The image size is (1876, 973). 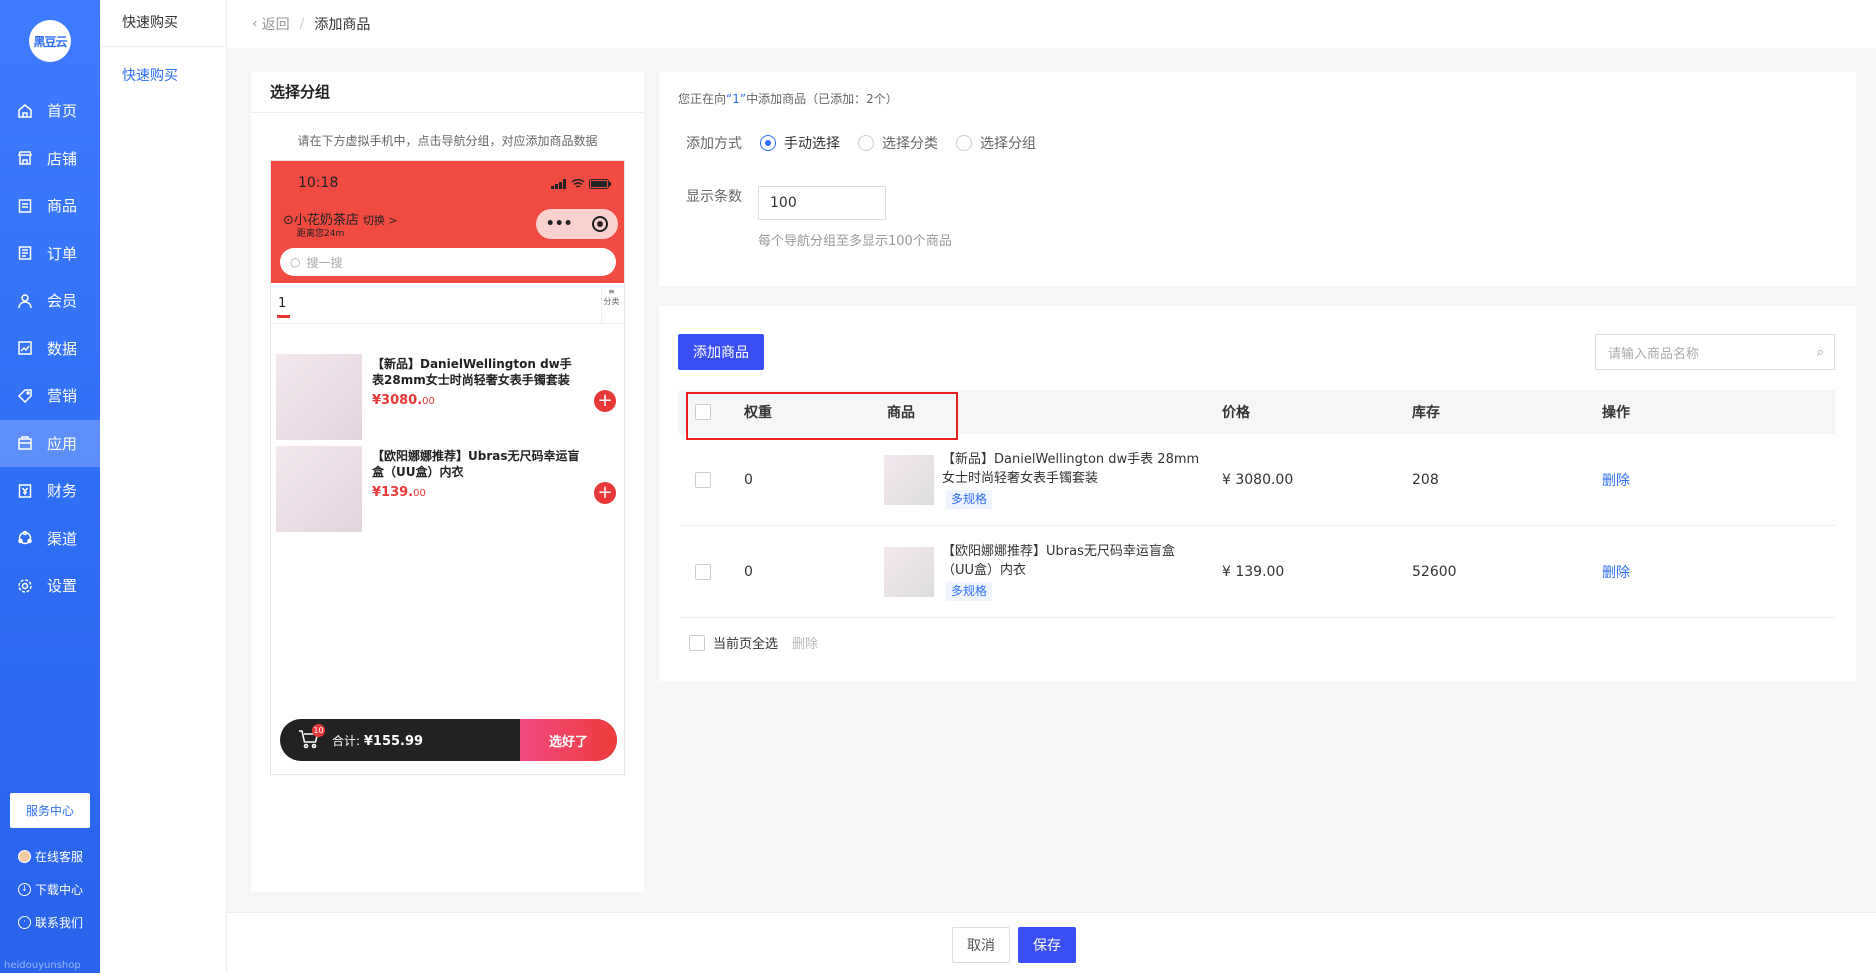 What do you see at coordinates (50, 206) in the screenshot?
I see `nav-item-goods: 商品` at bounding box center [50, 206].